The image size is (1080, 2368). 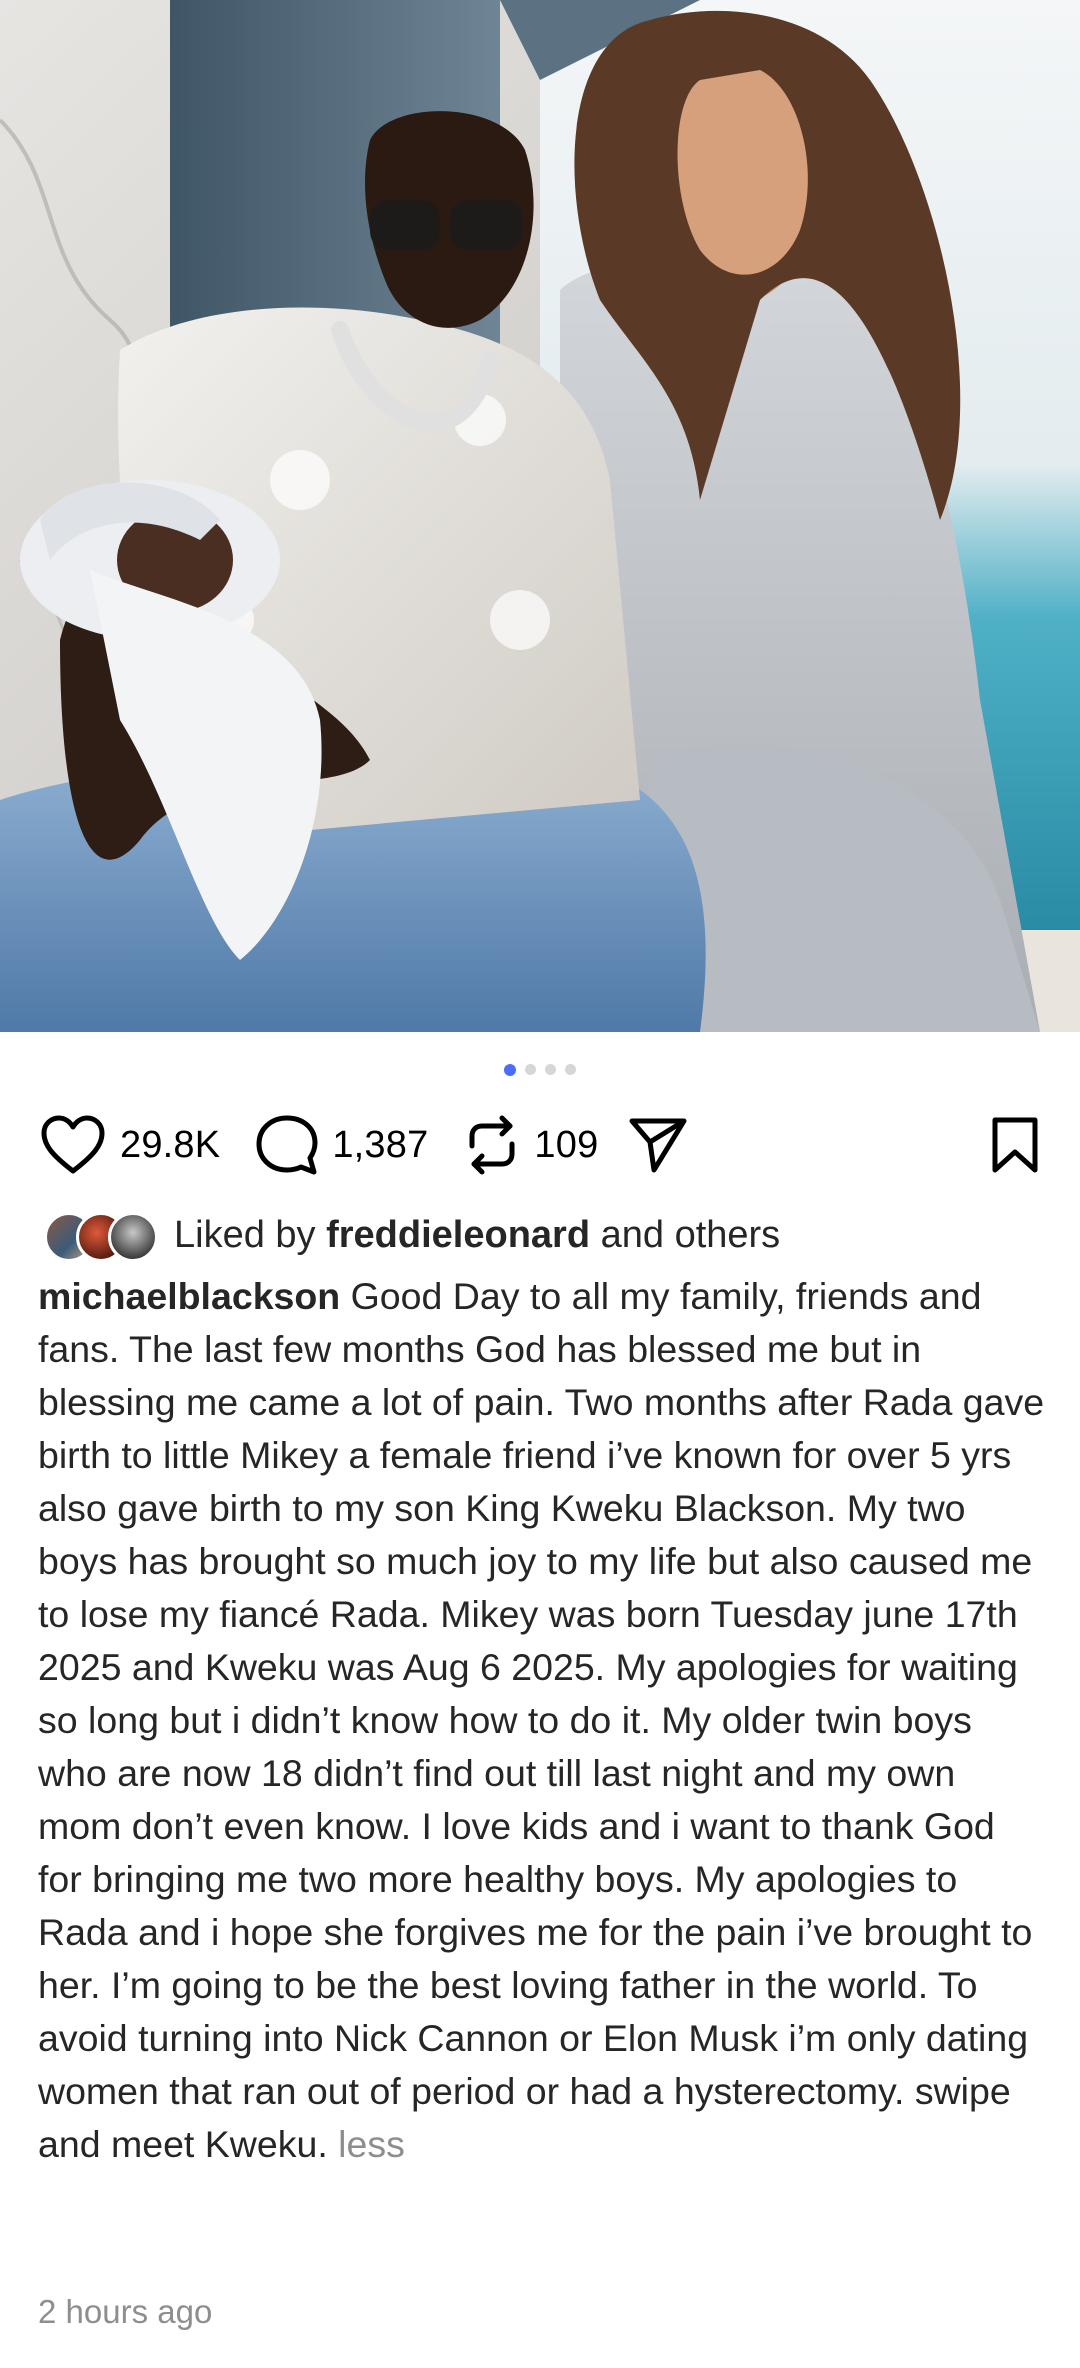 What do you see at coordinates (103, 1236) in the screenshot?
I see `liker-avatars` at bounding box center [103, 1236].